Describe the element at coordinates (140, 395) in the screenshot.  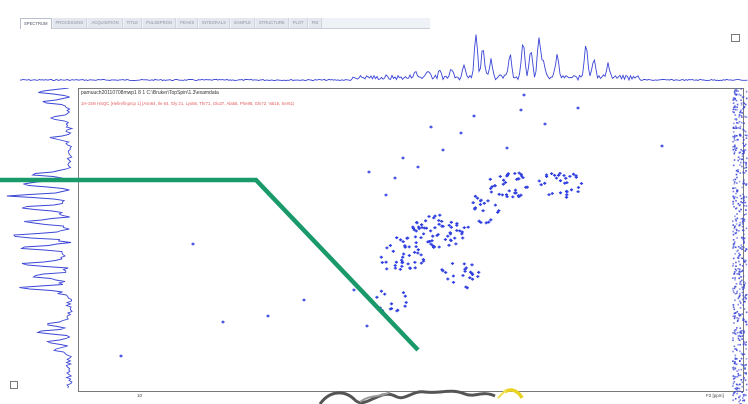
I see `x-axis-tick-label: 10` at that location.